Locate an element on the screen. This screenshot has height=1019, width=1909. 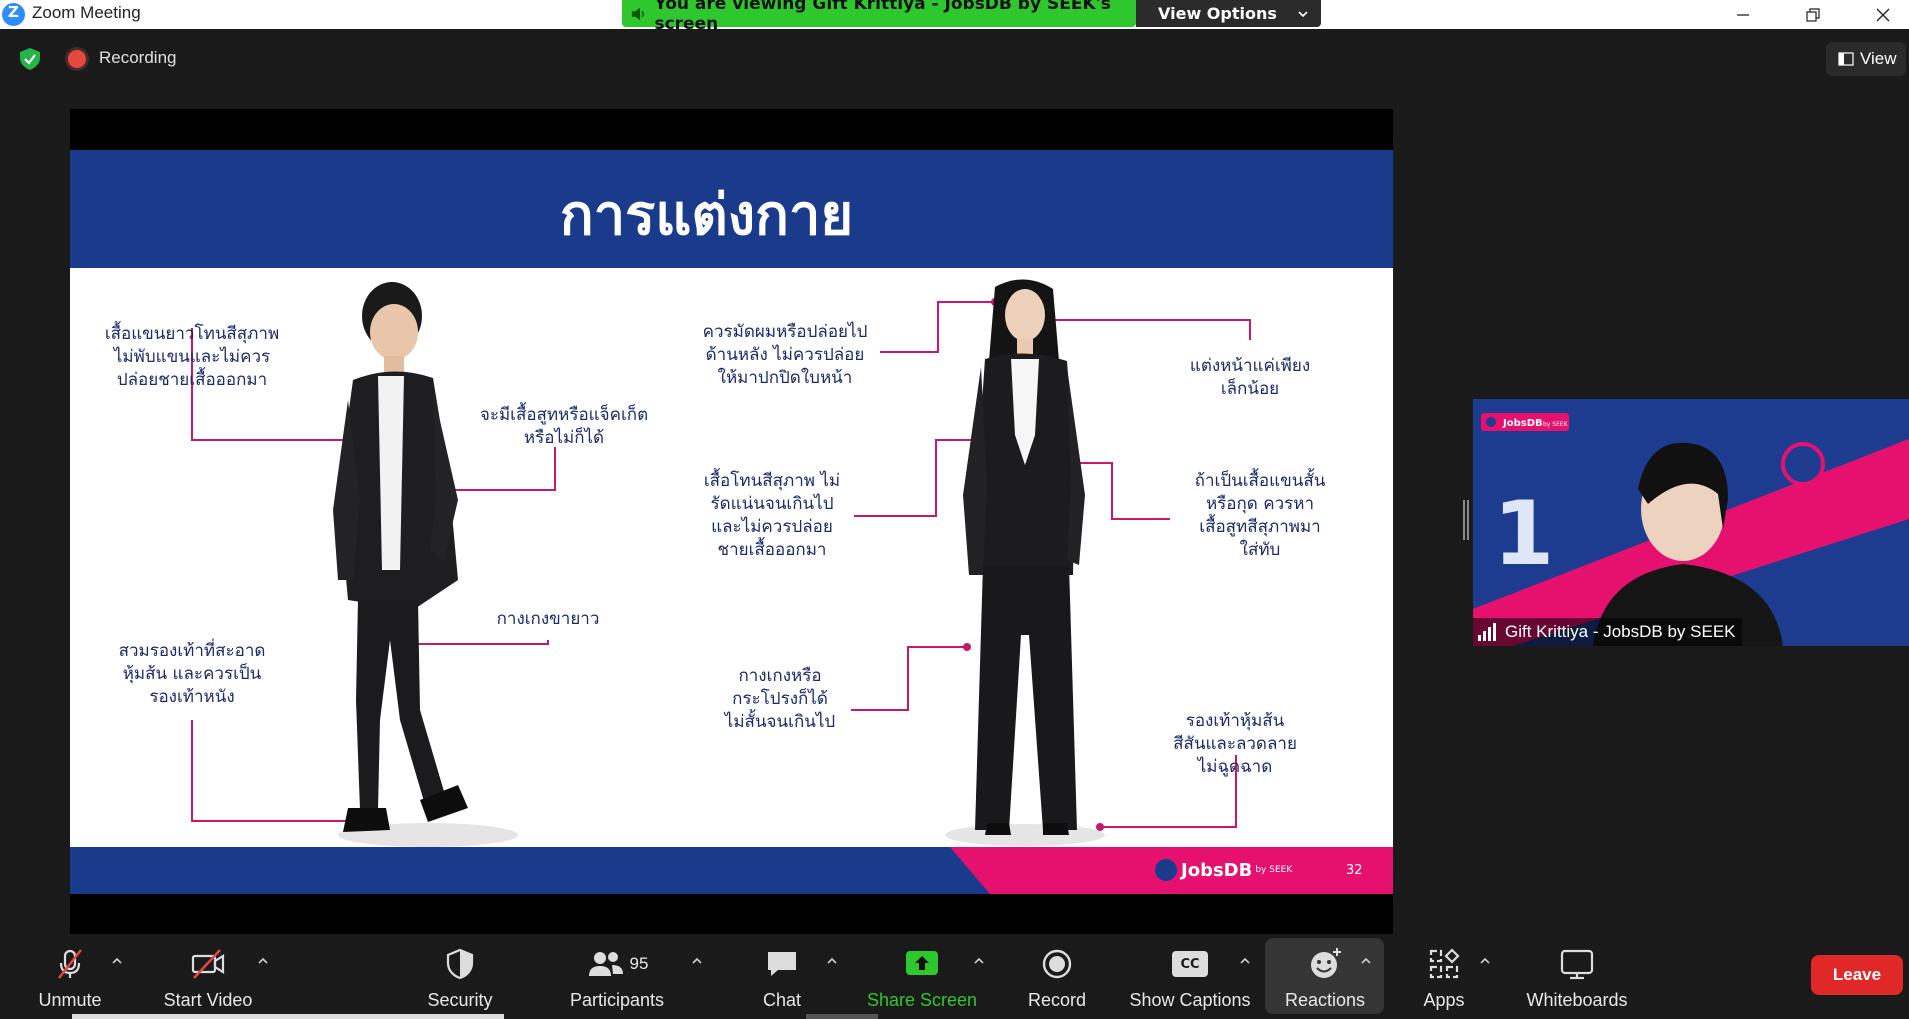
chat-button: Chat is located at coordinates (782, 978).